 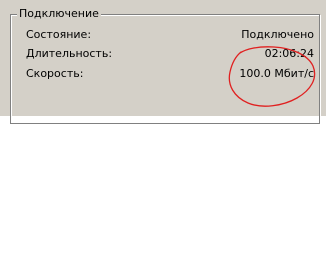 I want to click on speed-value: 100.0 Мбит/с, so click(x=276, y=73).